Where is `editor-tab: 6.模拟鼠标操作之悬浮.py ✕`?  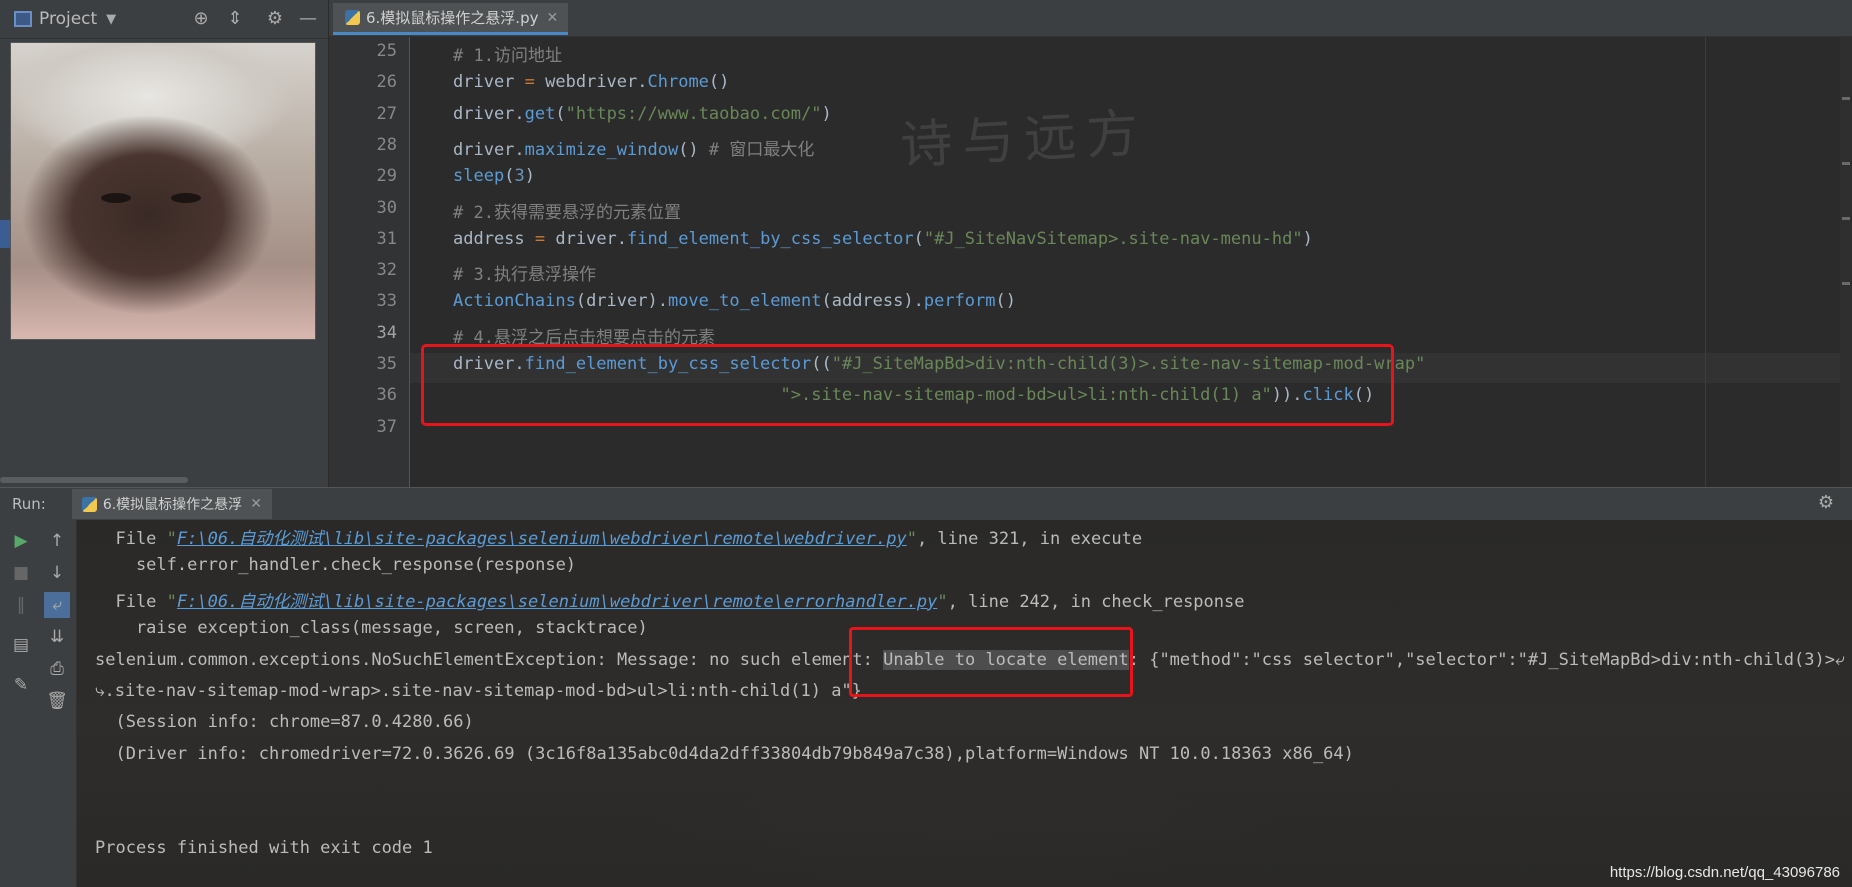 editor-tab: 6.模拟鼠标操作之悬浮.py ✕ is located at coordinates (451, 19).